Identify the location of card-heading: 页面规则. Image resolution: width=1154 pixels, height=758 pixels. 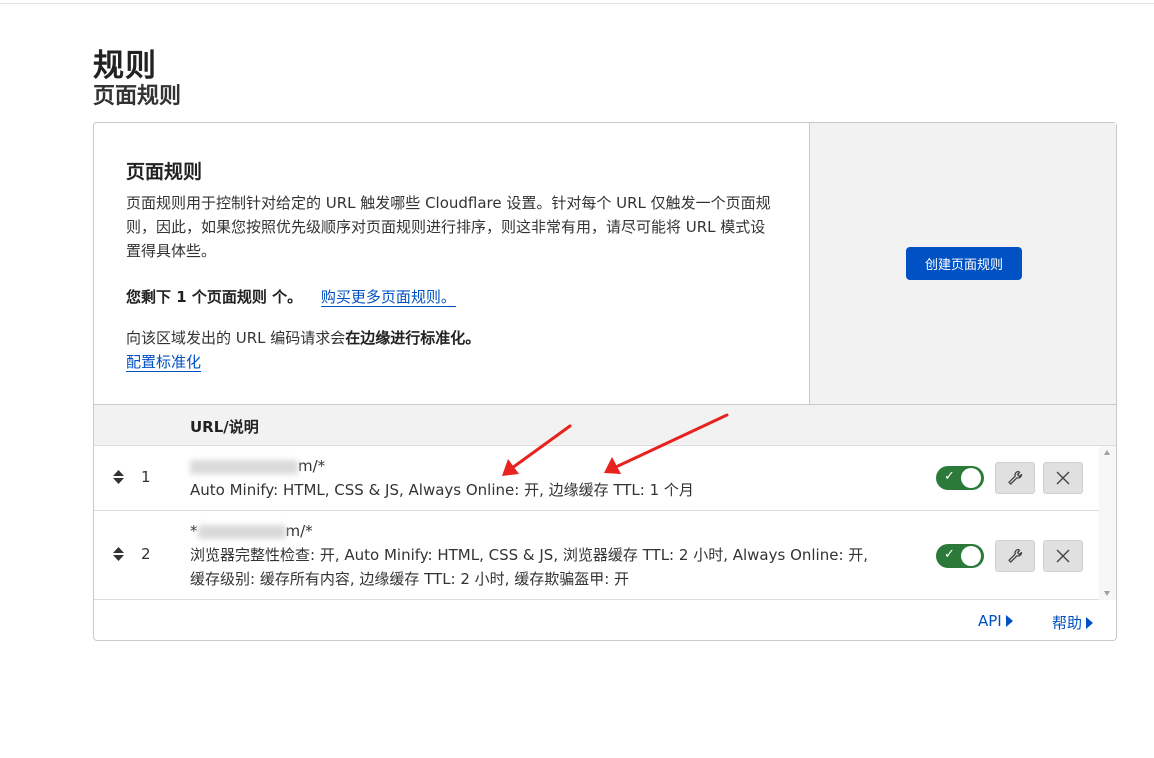
(164, 172).